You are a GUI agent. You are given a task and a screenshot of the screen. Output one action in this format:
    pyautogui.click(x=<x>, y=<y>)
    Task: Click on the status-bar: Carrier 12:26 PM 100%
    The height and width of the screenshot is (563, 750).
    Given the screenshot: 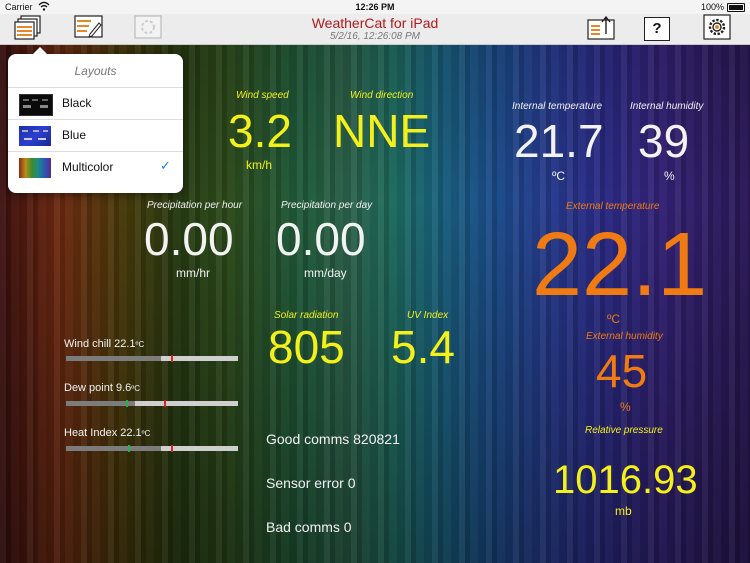 What is the action you would take?
    pyautogui.click(x=375, y=7)
    